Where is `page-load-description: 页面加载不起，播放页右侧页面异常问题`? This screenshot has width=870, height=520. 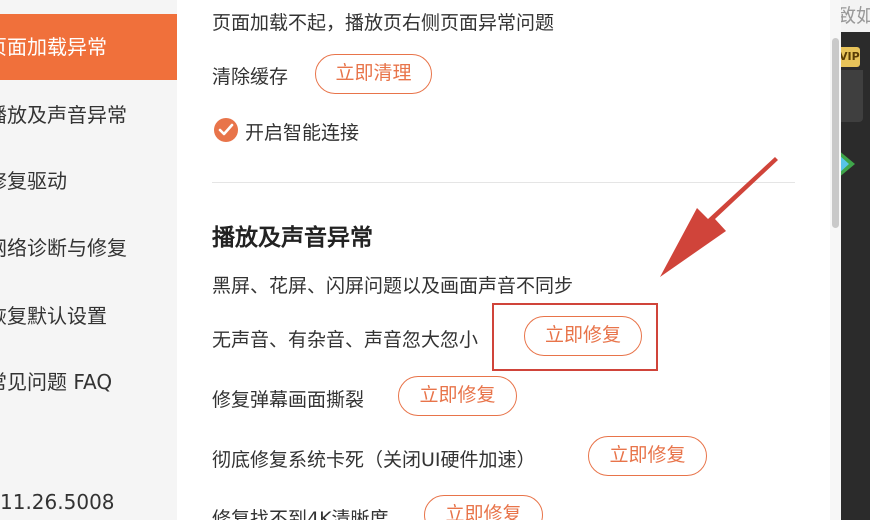
page-load-description: 页面加载不起，播放页右侧页面异常问题 is located at coordinates (383, 23).